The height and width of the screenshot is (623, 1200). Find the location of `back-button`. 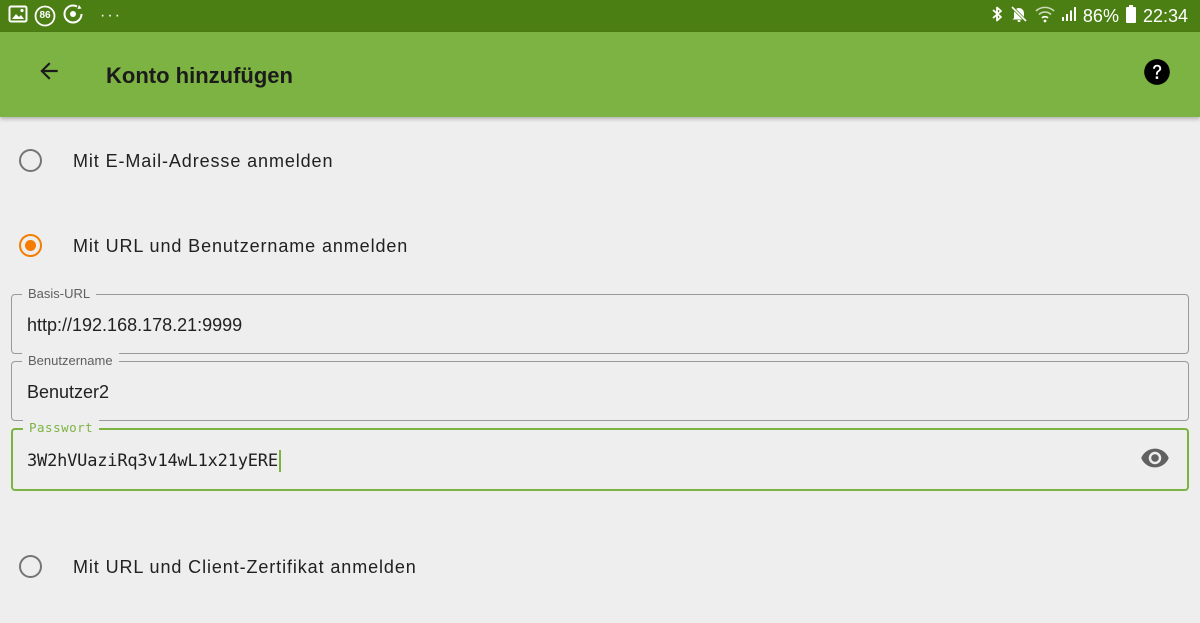

back-button is located at coordinates (49, 73).